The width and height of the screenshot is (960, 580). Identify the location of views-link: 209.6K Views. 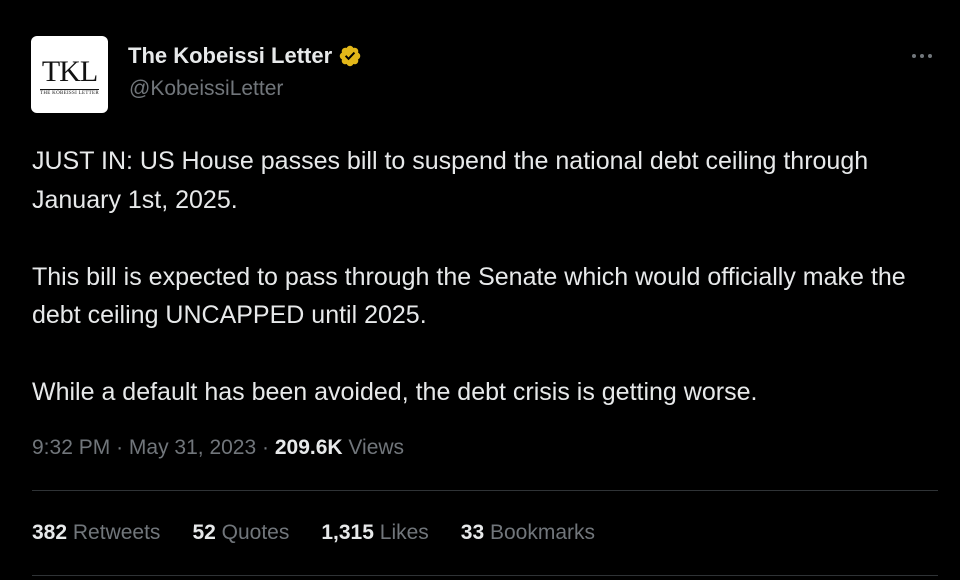
(339, 447).